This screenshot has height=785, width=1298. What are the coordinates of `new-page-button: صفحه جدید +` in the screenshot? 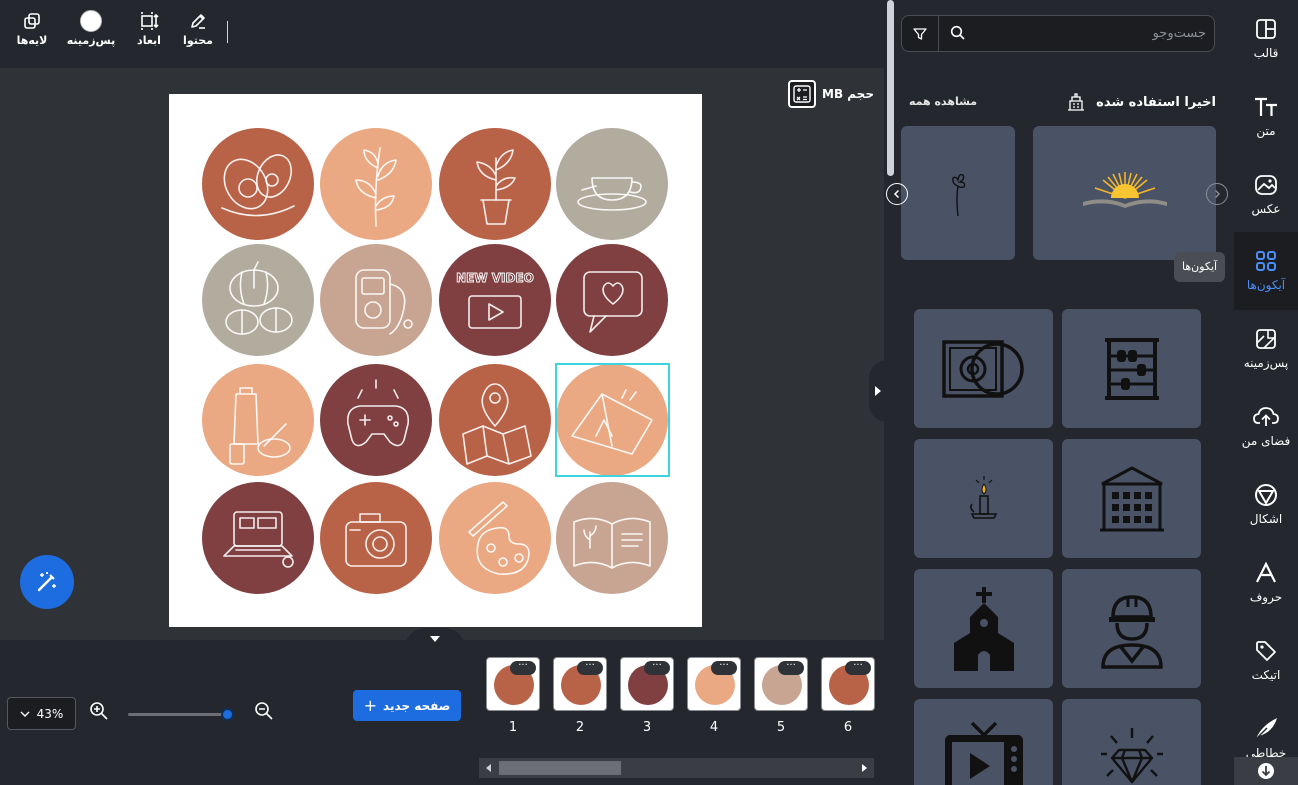 It's located at (407, 705).